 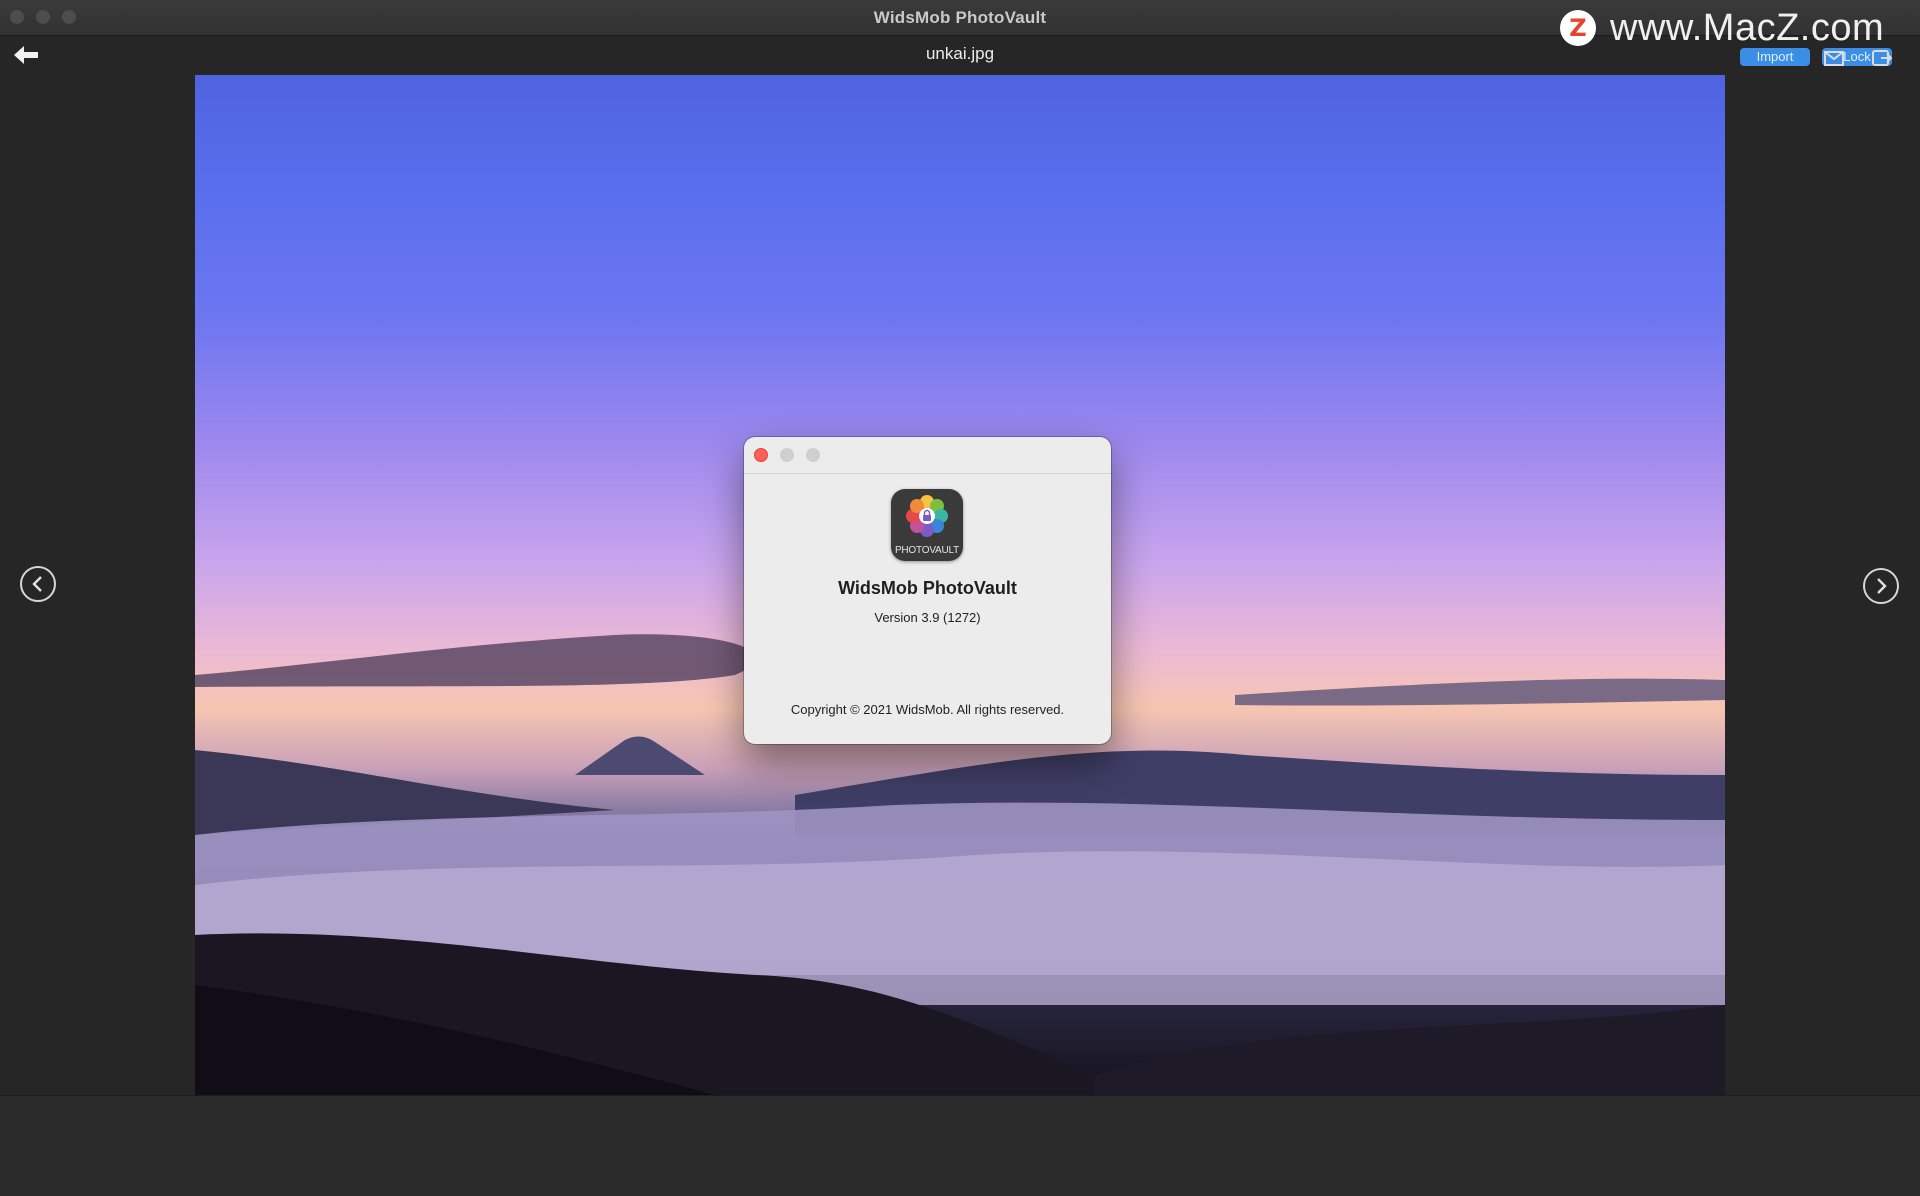 I want to click on chevron-left-icon, so click(x=37, y=584).